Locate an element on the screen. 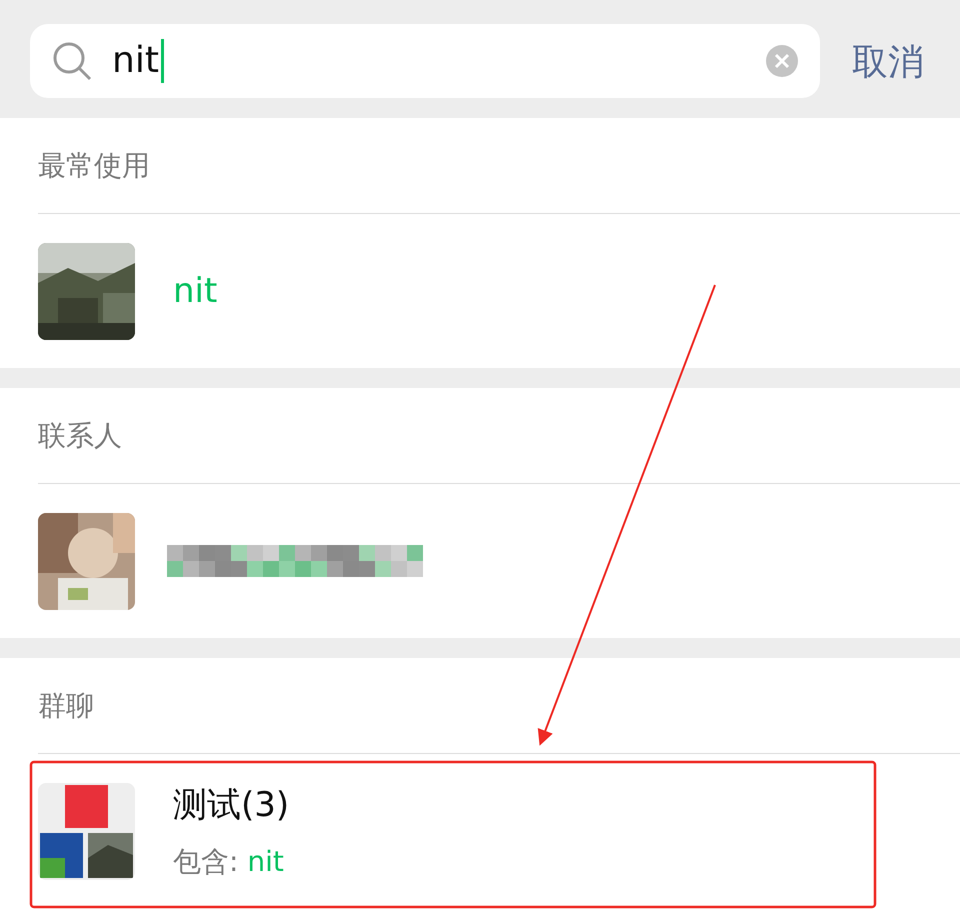 The image size is (960, 917). section-title: 最常使用 is located at coordinates (94, 166).